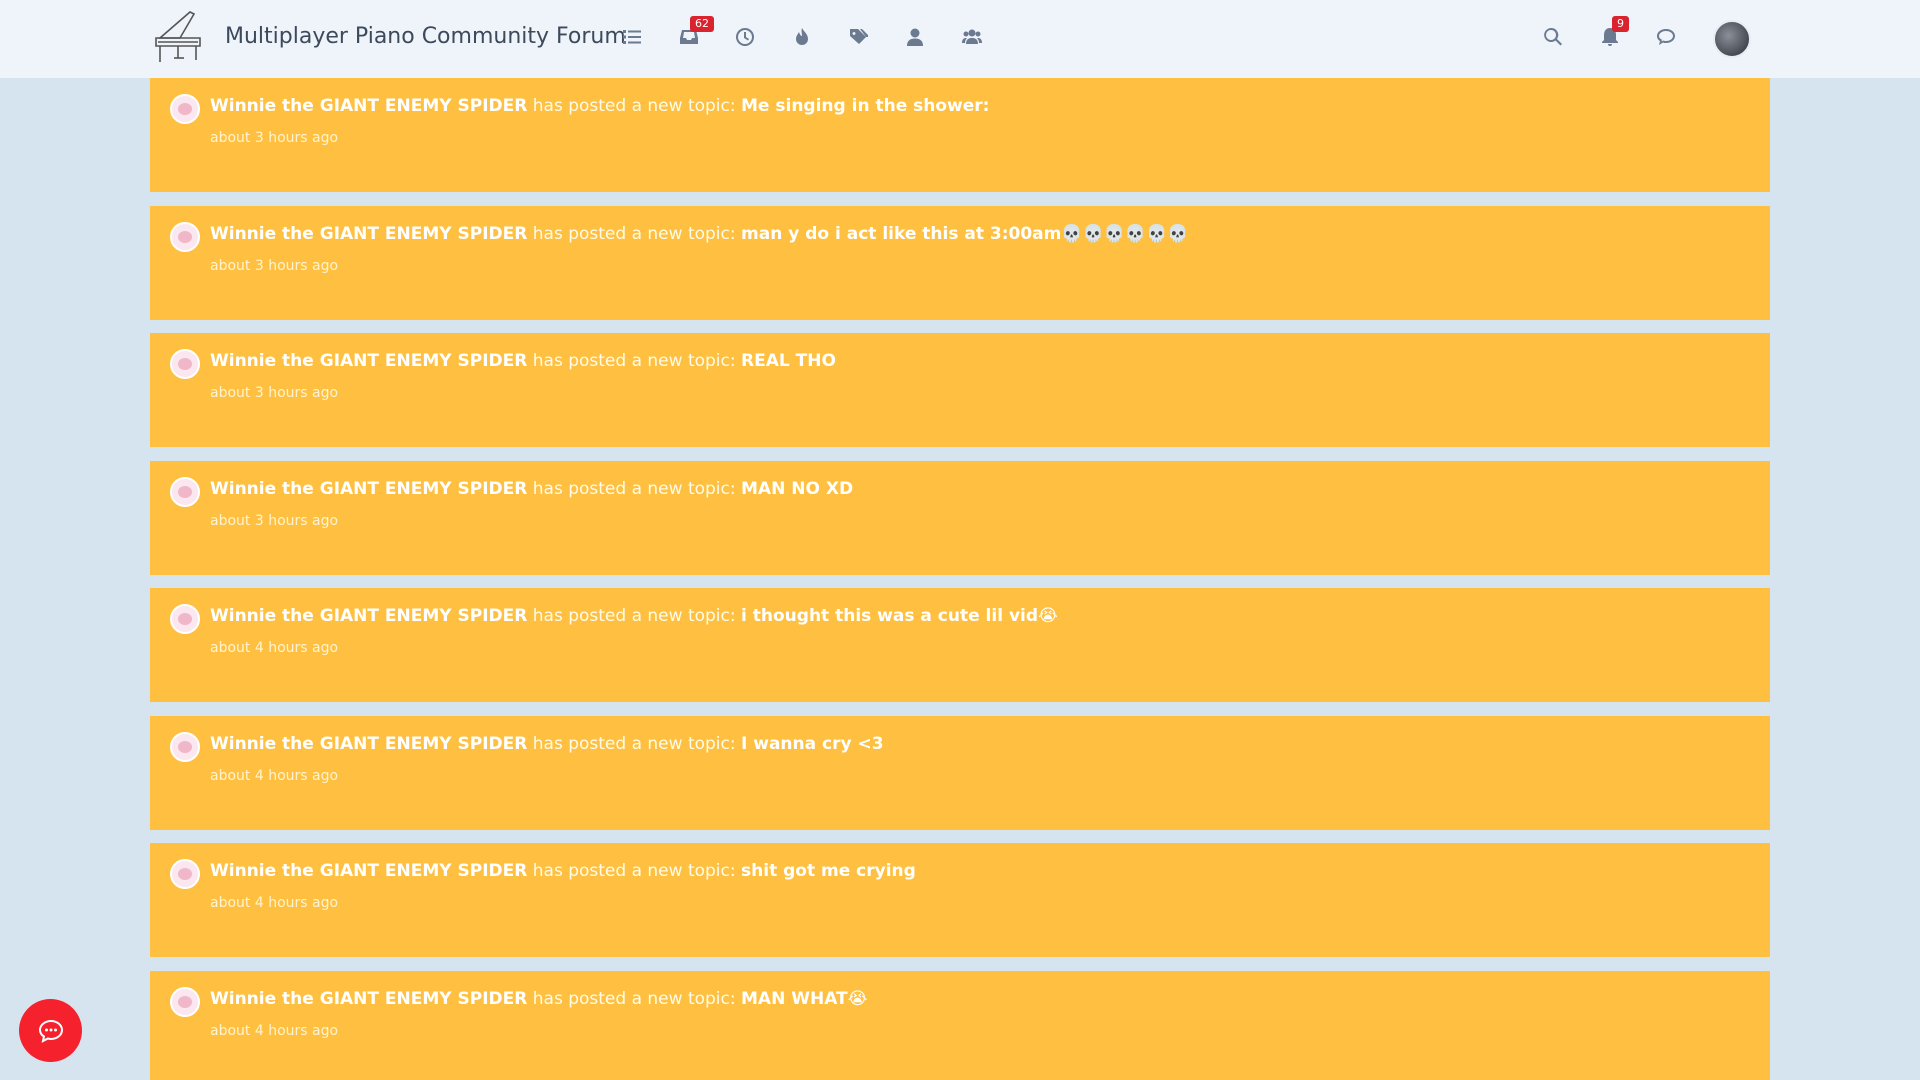 The height and width of the screenshot is (1080, 1920). What do you see at coordinates (1553, 37) in the screenshot?
I see `search-icon` at bounding box center [1553, 37].